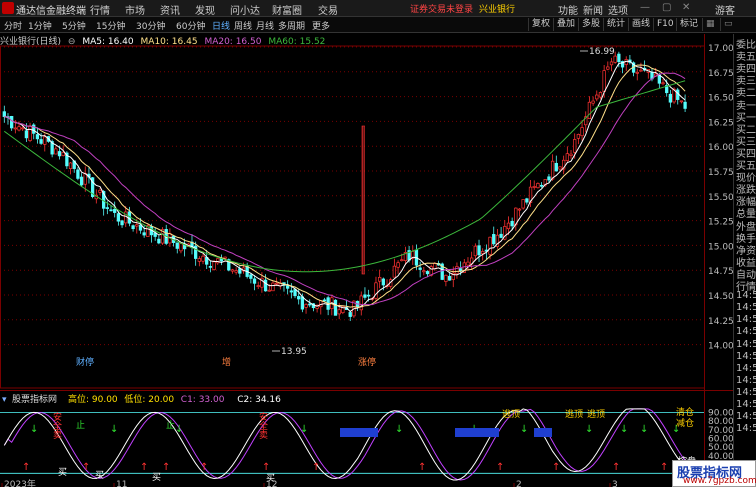 This screenshot has width=756, height=487. What do you see at coordinates (287, 9) in the screenshot?
I see `menu-wealth: 财富圈` at bounding box center [287, 9].